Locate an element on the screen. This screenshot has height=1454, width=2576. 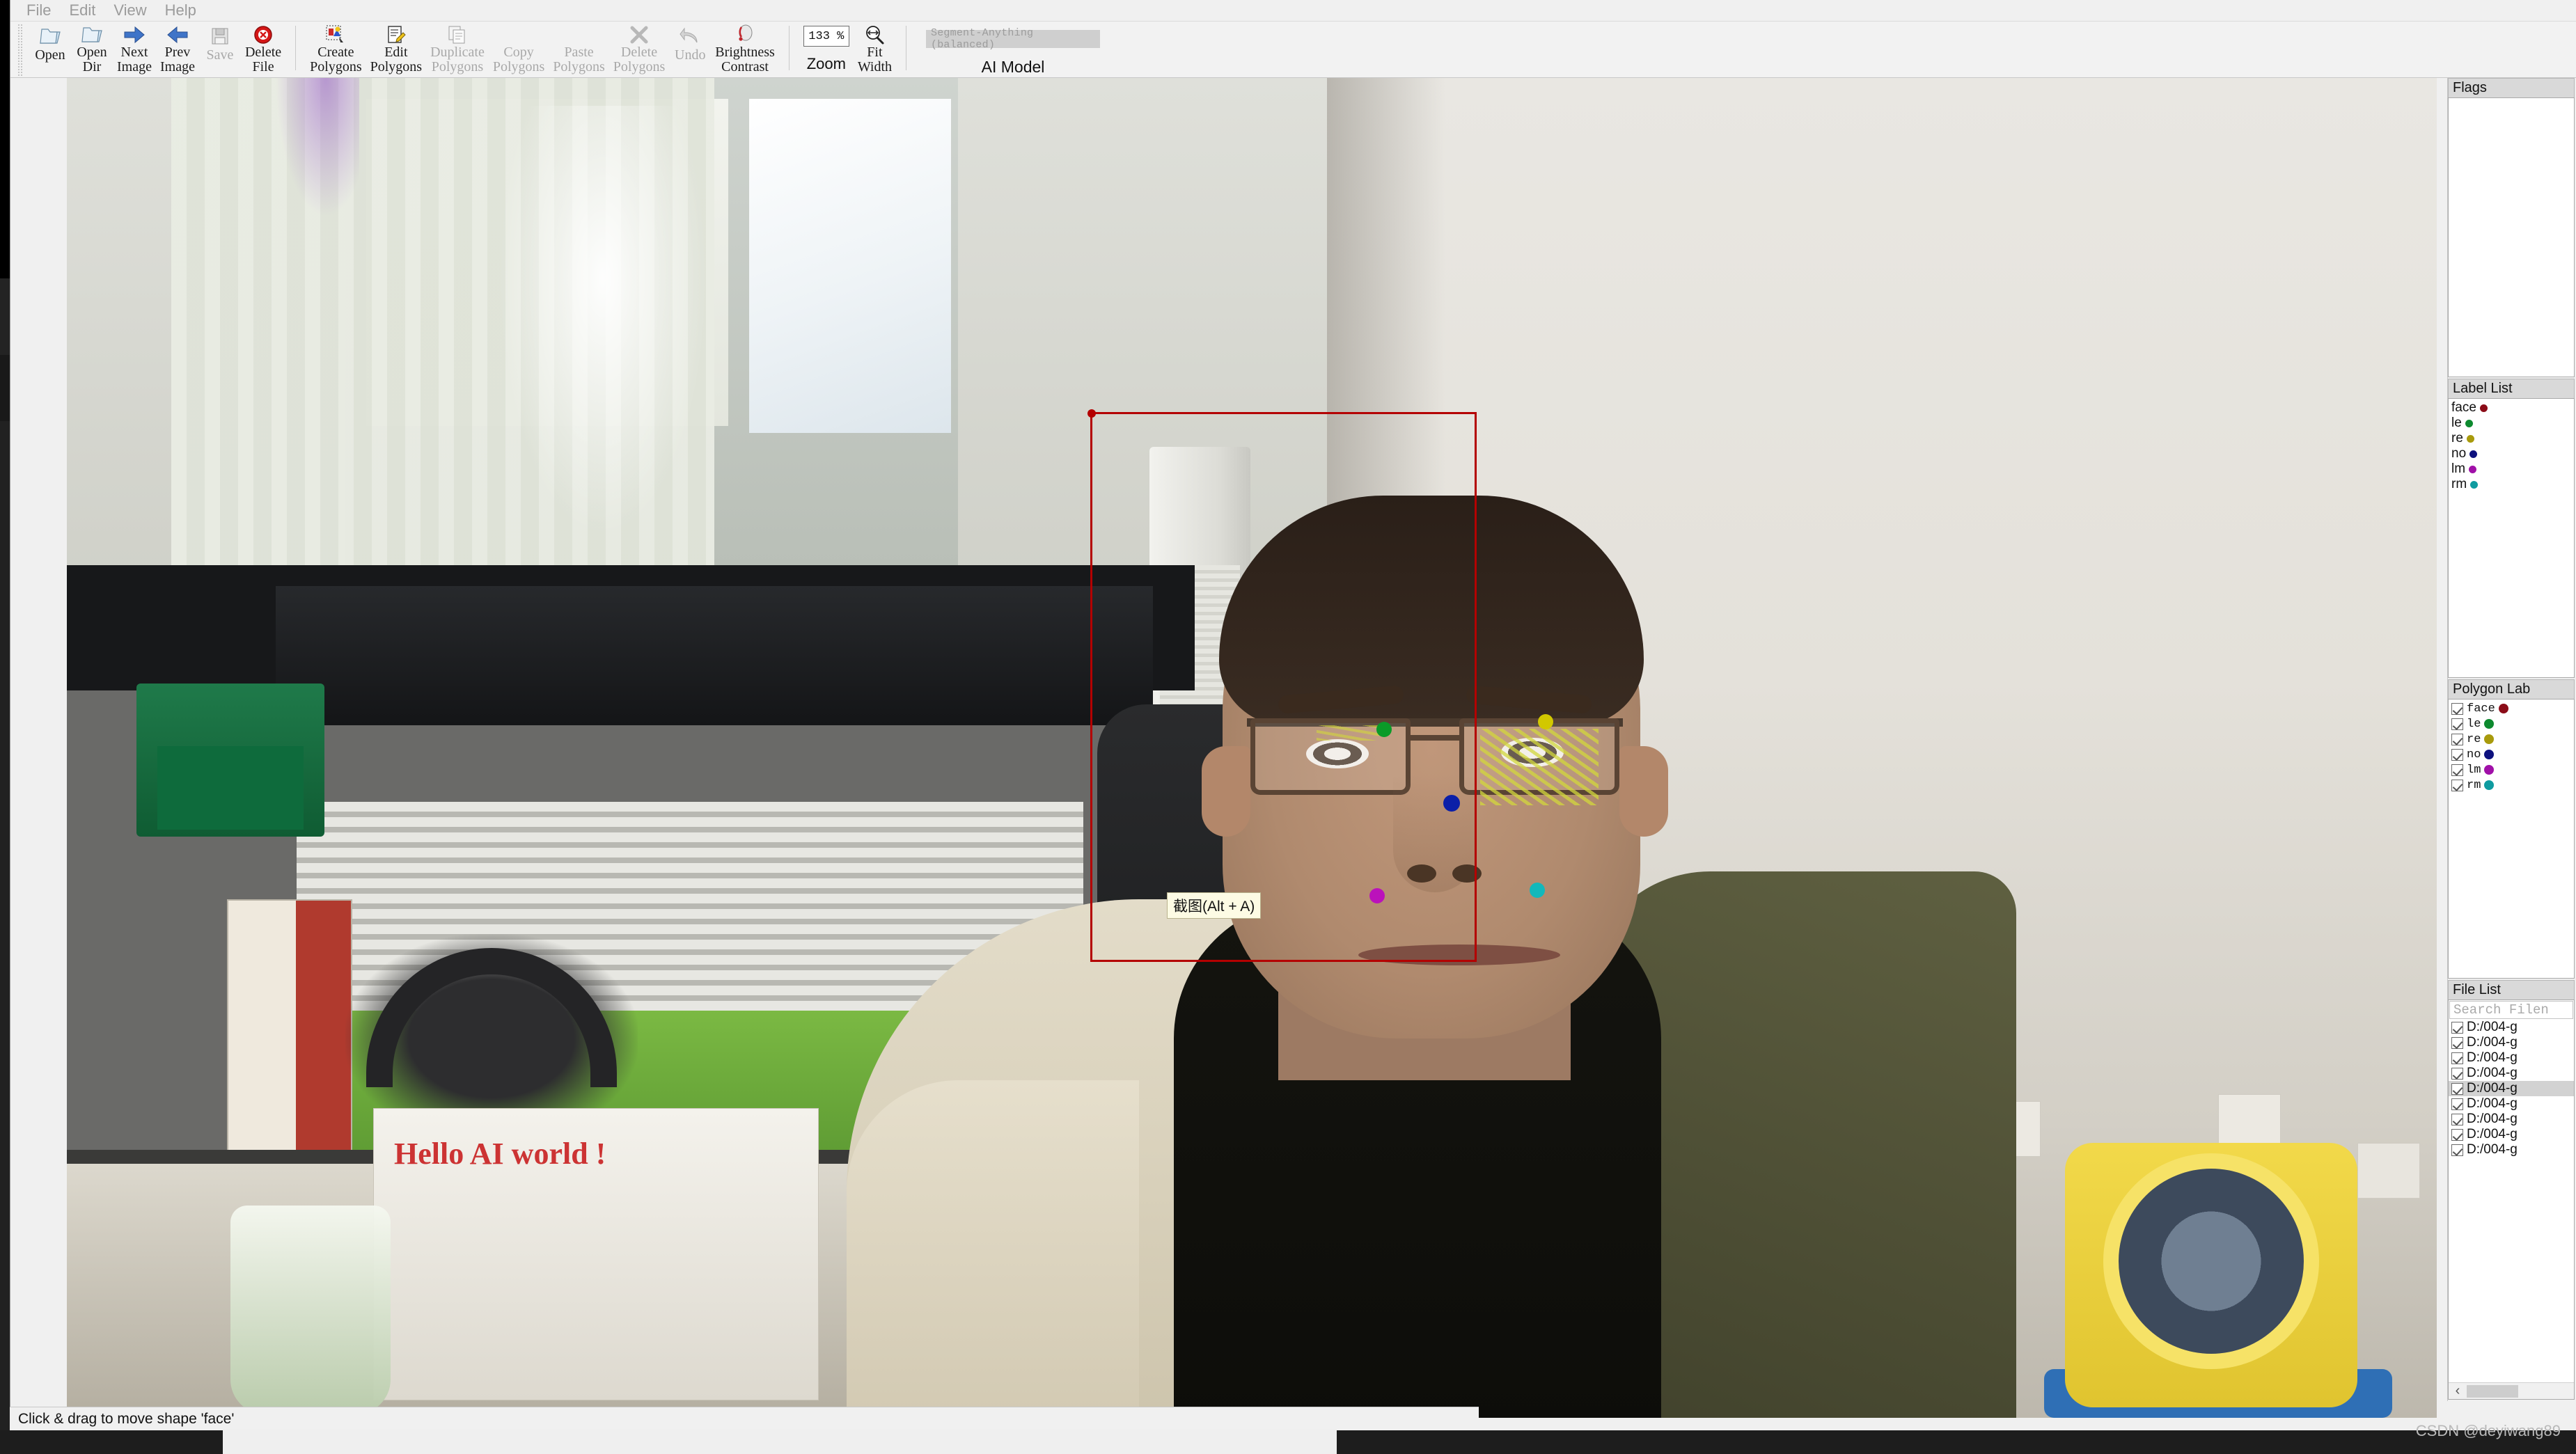
polygon-label-item: face is located at coordinates (2511, 708).